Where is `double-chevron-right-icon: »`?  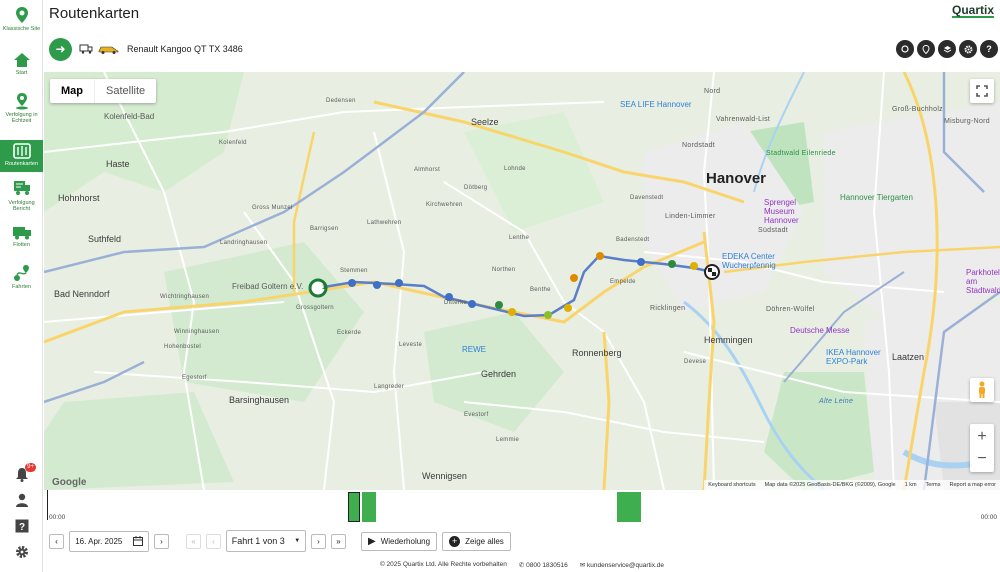
double-chevron-right-icon: » is located at coordinates (338, 541).